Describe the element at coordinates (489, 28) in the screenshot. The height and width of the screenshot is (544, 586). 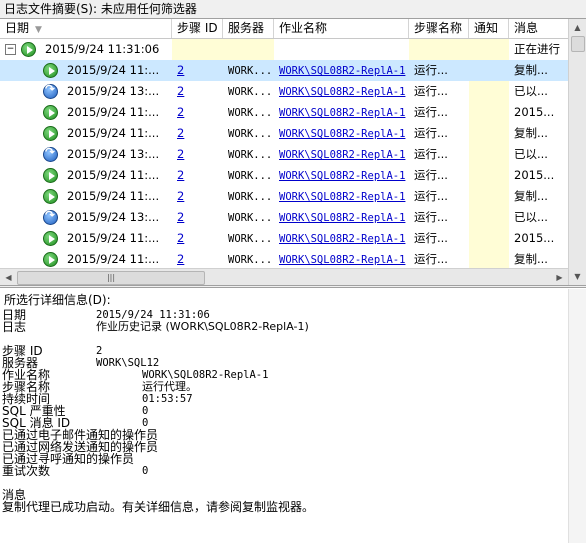
I see `column-header-notify: 通知` at that location.